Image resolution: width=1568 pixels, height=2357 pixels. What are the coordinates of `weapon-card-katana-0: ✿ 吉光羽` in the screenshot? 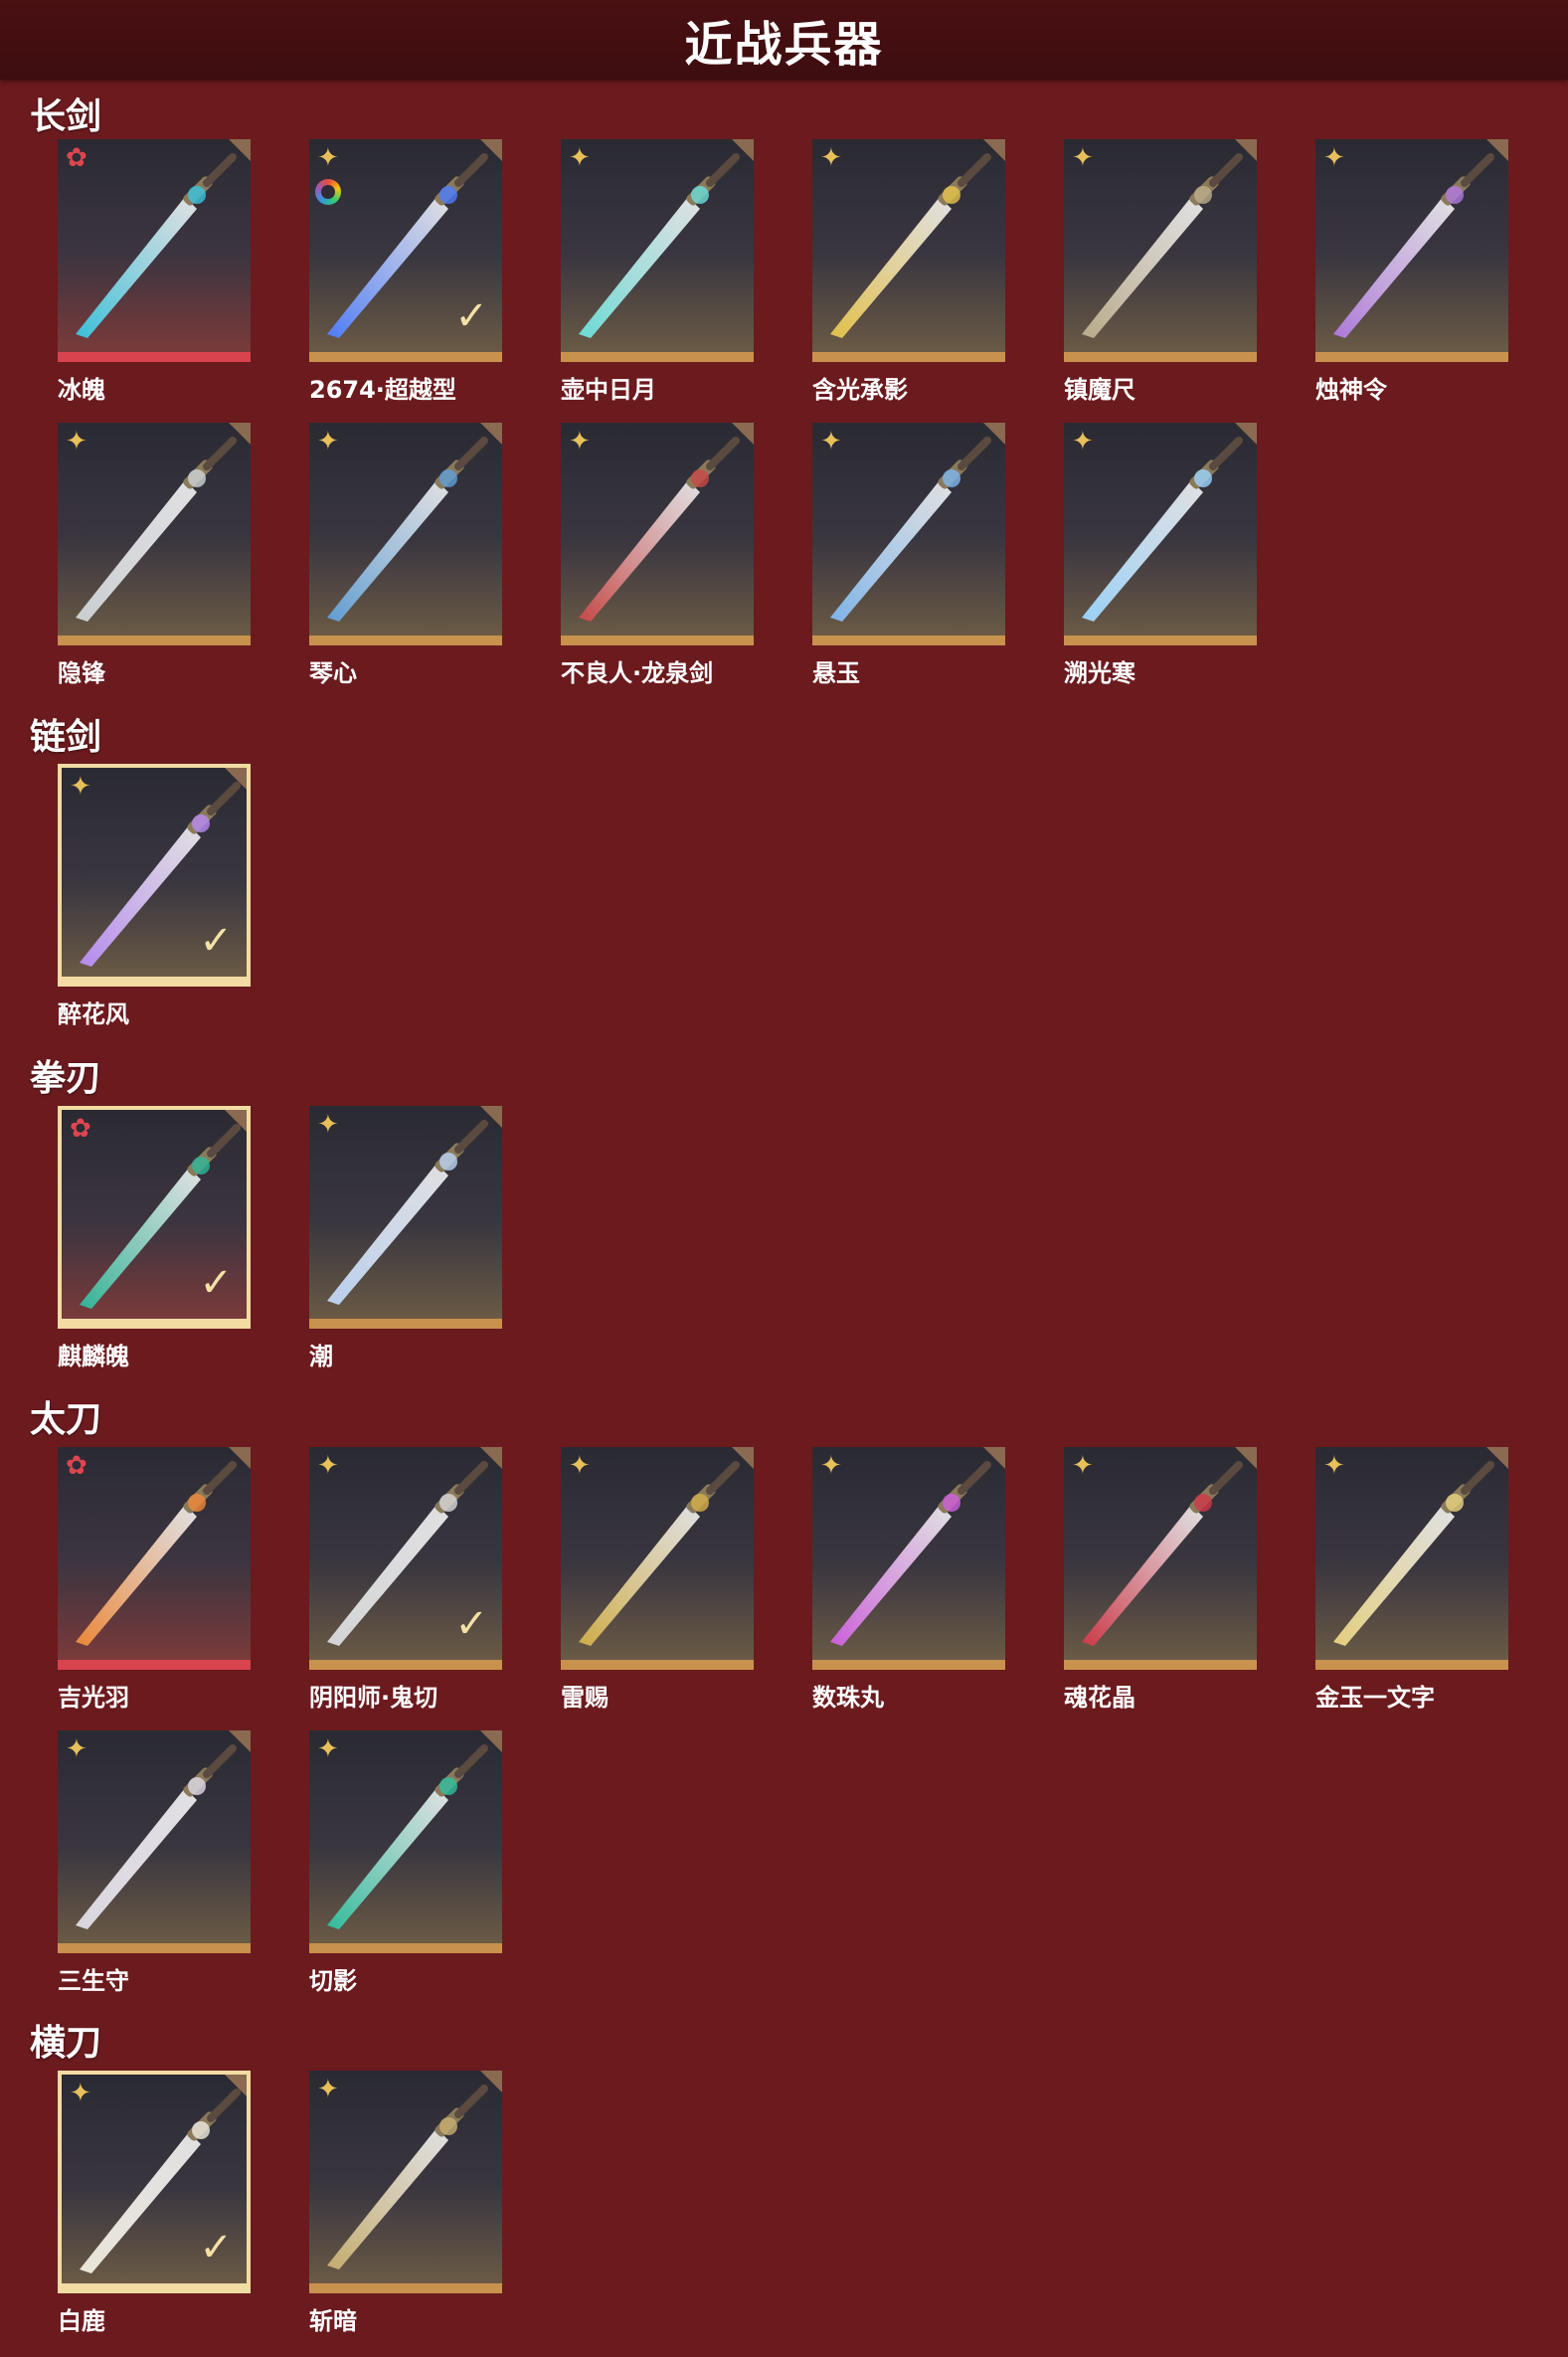 It's located at (155, 1579).